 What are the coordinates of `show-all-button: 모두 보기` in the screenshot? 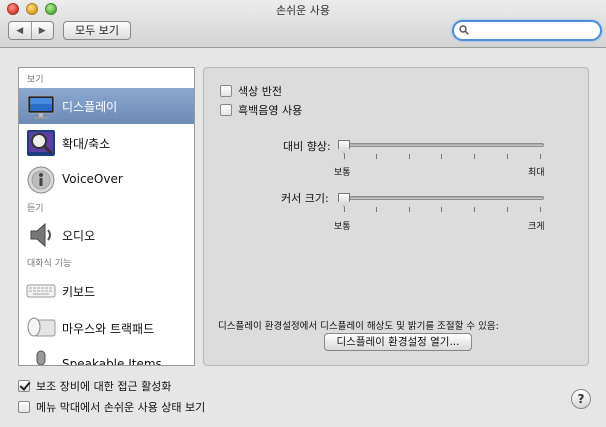 It's located at (97, 30).